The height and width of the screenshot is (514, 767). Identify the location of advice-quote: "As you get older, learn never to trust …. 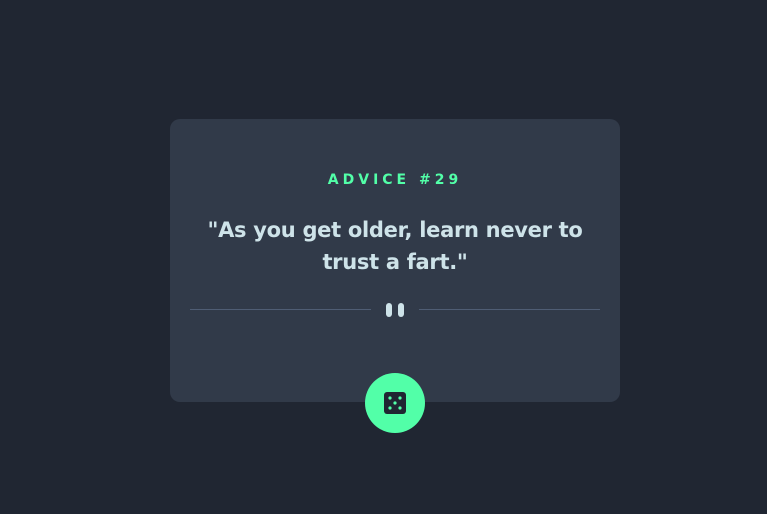
(395, 246).